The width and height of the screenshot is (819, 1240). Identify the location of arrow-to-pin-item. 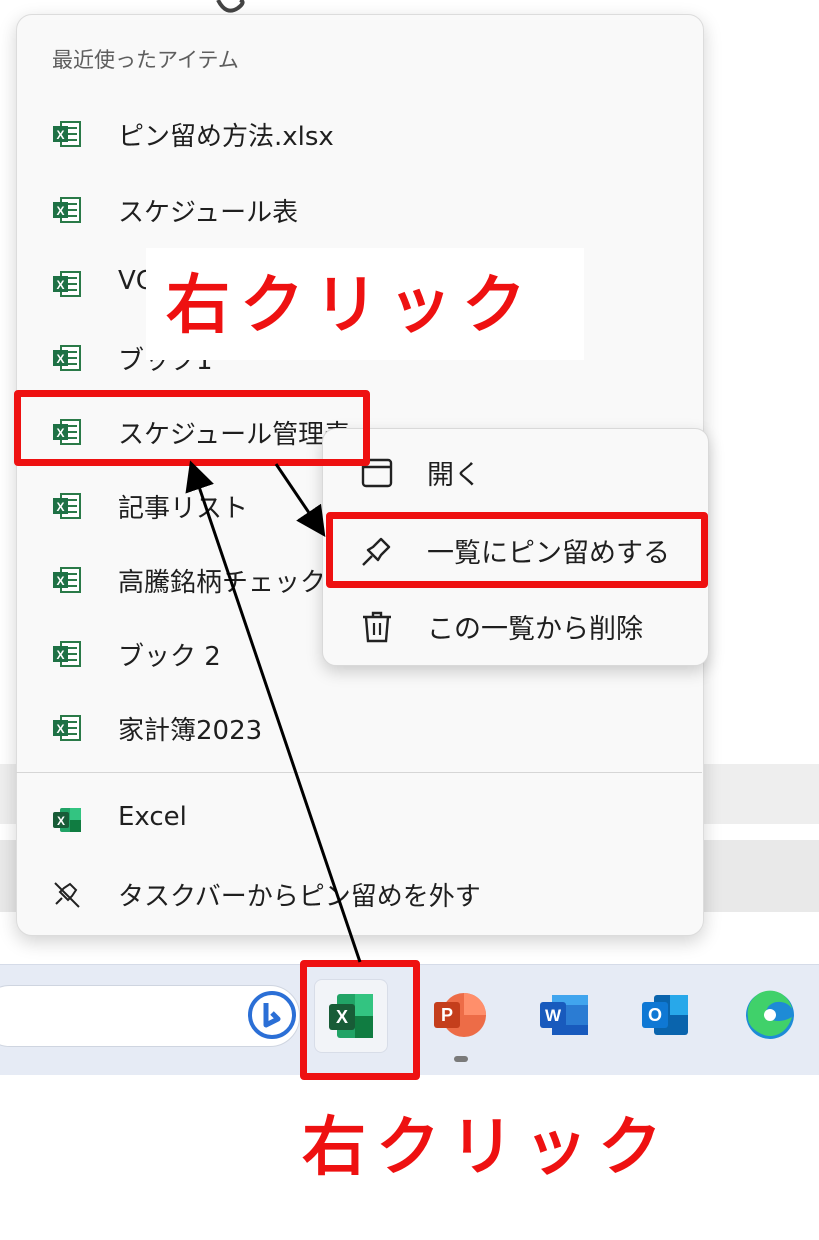
(300, 500).